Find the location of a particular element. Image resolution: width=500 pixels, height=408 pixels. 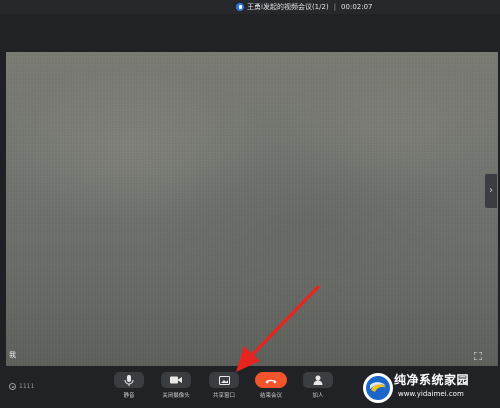

camera-label: 关闭摄像头 is located at coordinates (176, 396).